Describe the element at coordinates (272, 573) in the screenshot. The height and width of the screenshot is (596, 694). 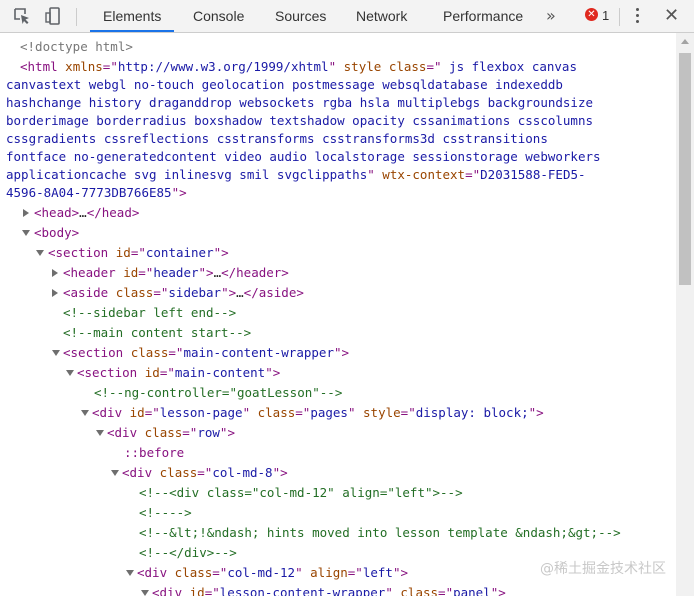
I see `div-col12-node: <div class="col-md-12" align="left">` at that location.